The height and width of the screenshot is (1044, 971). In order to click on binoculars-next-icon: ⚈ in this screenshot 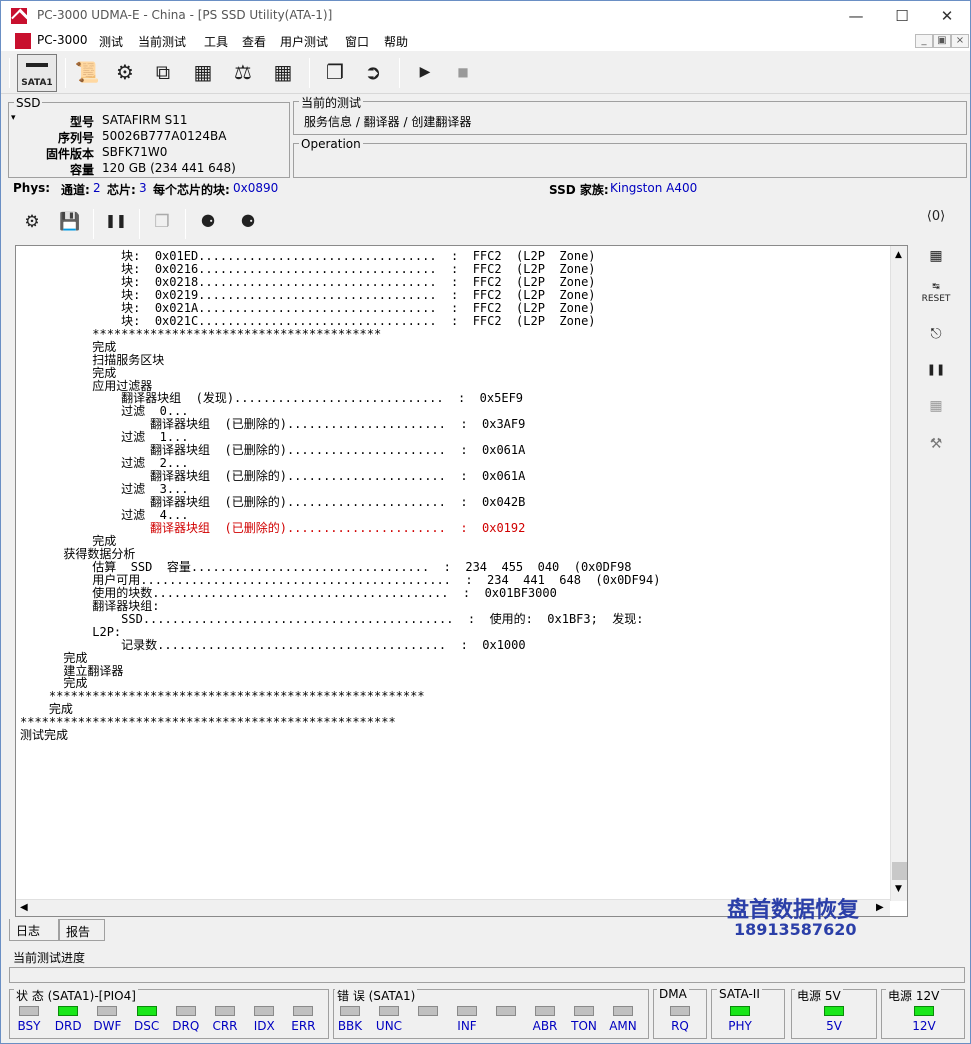, I will do `click(248, 222)`.